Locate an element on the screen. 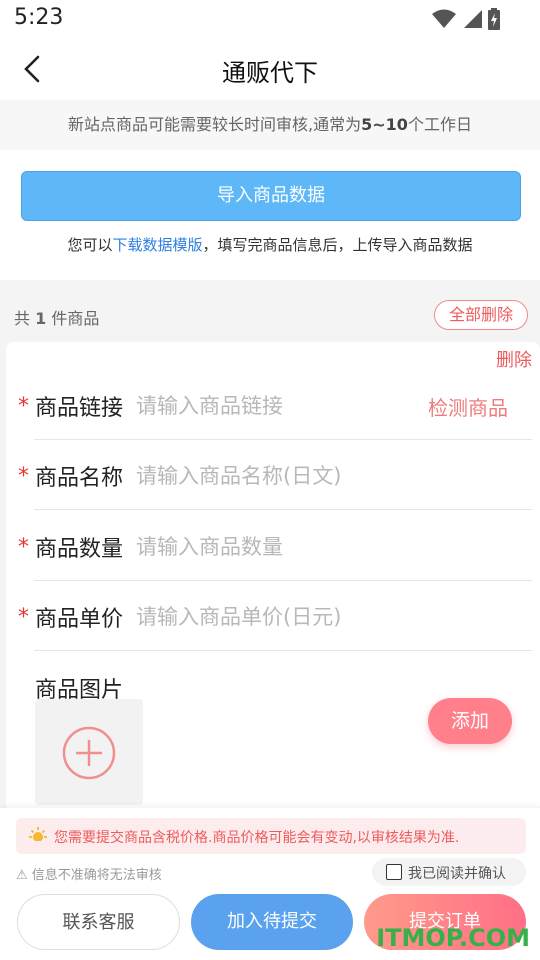  review-notice: 新站点商品可能需要较长时间审核,通常为5~10个工作日 is located at coordinates (270, 125).